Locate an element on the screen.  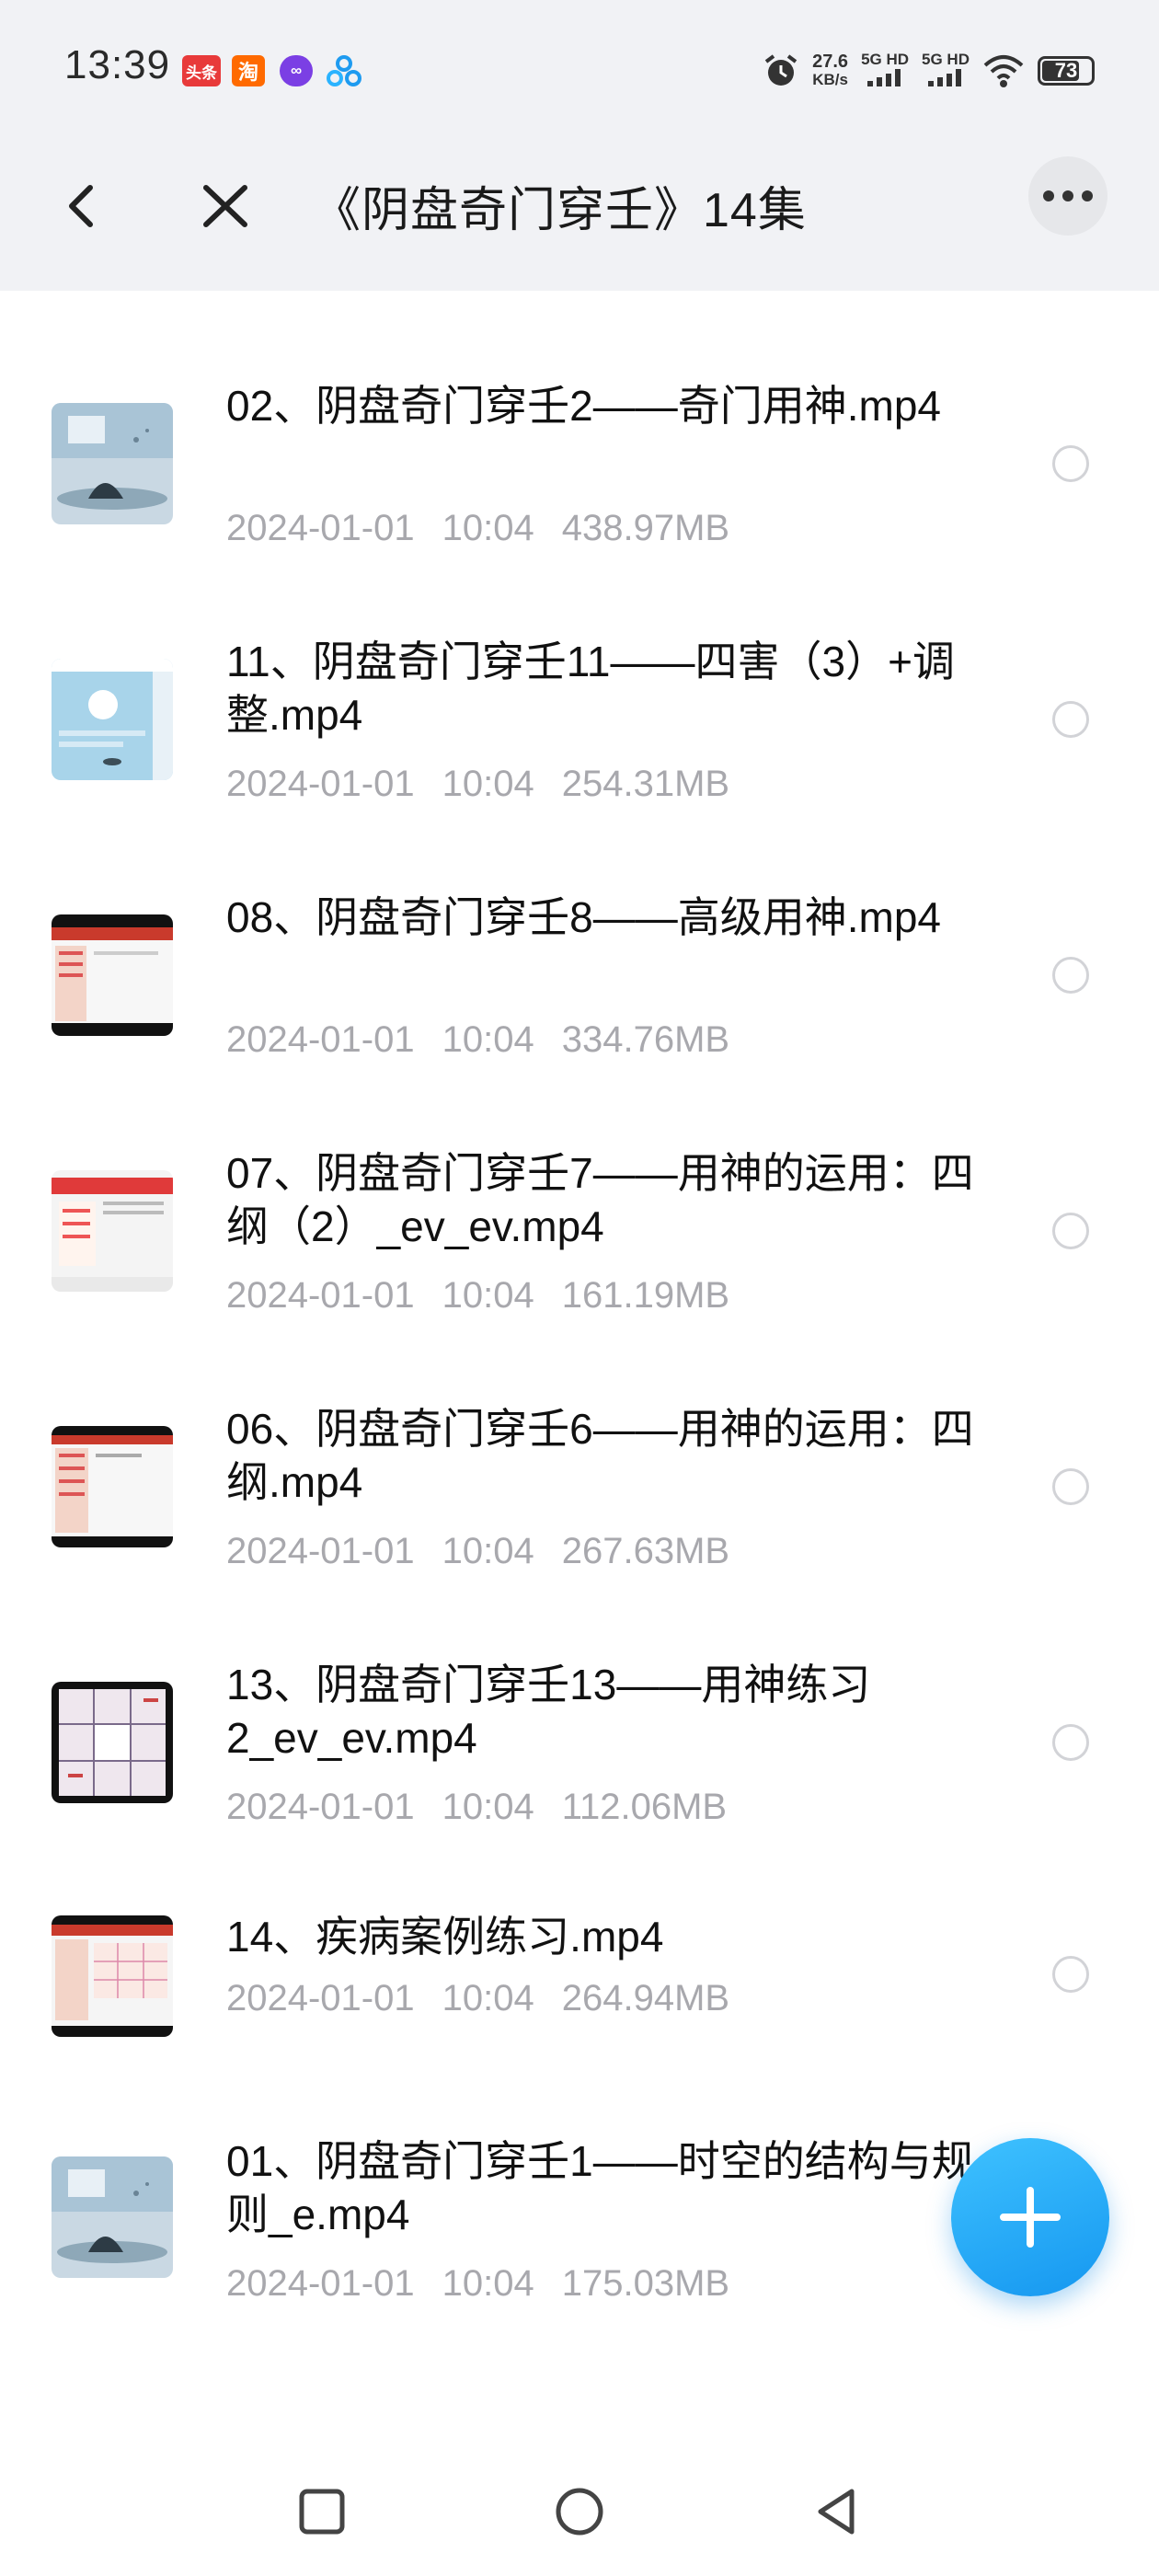
home-icon is located at coordinates (579, 2512).